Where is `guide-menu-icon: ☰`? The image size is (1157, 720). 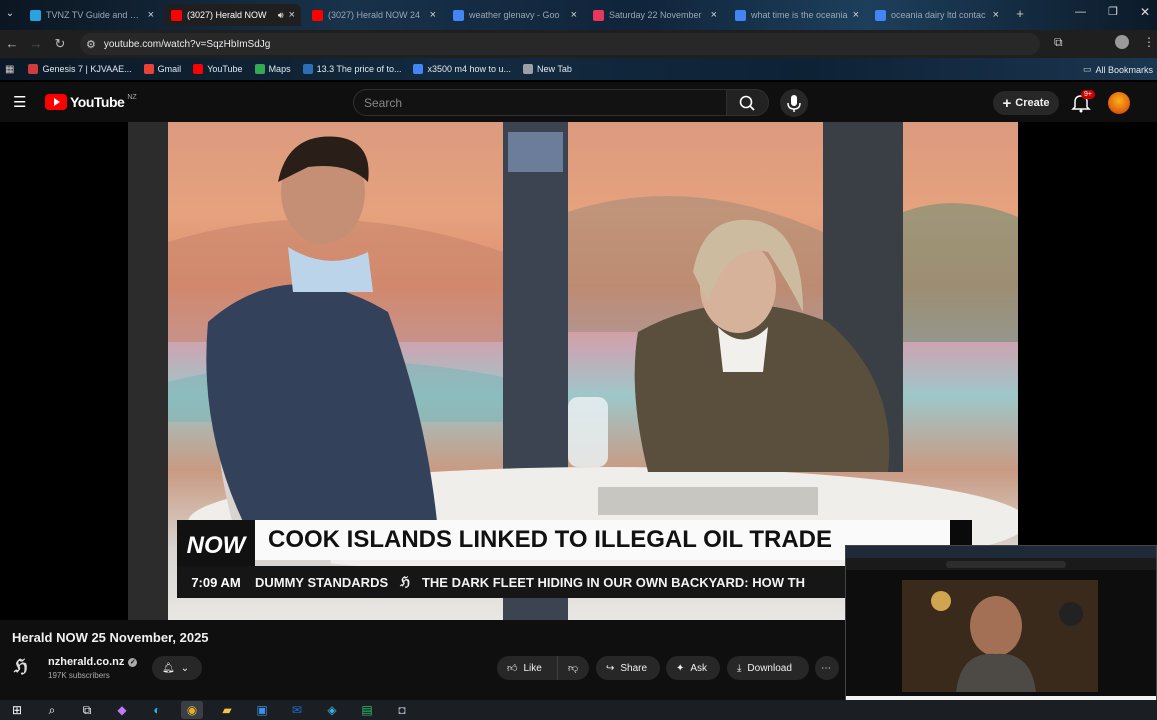
guide-menu-icon: ☰ is located at coordinates (19, 102).